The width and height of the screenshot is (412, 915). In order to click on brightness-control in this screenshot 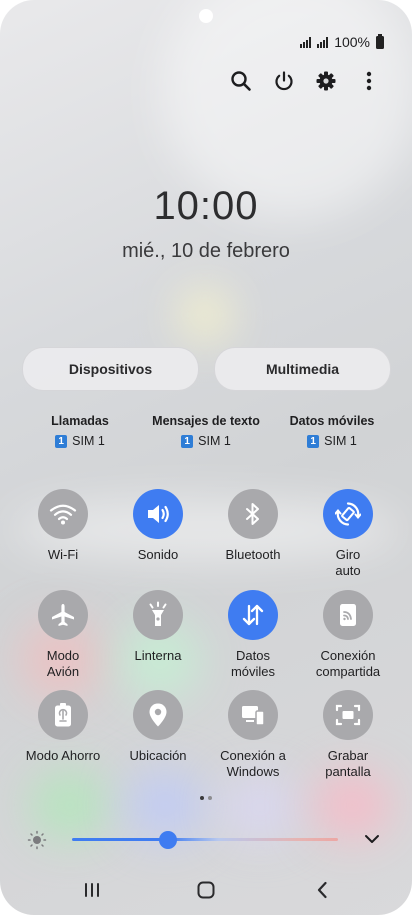, I will do `click(206, 839)`.